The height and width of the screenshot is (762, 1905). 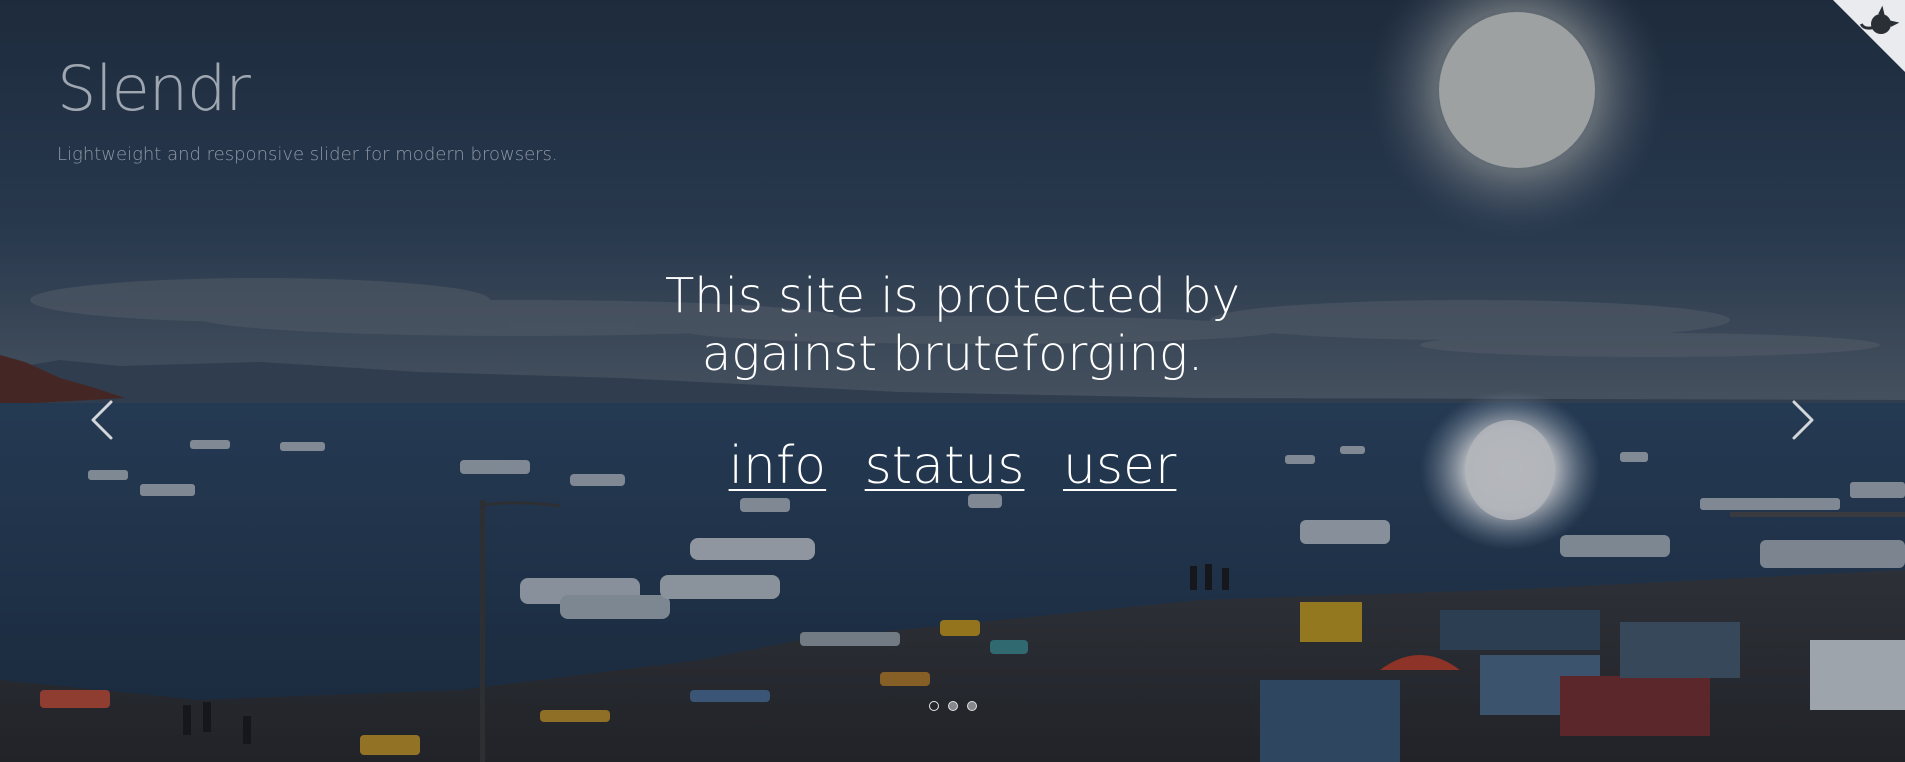 I want to click on github-octocat-icon, so click(x=1869, y=36).